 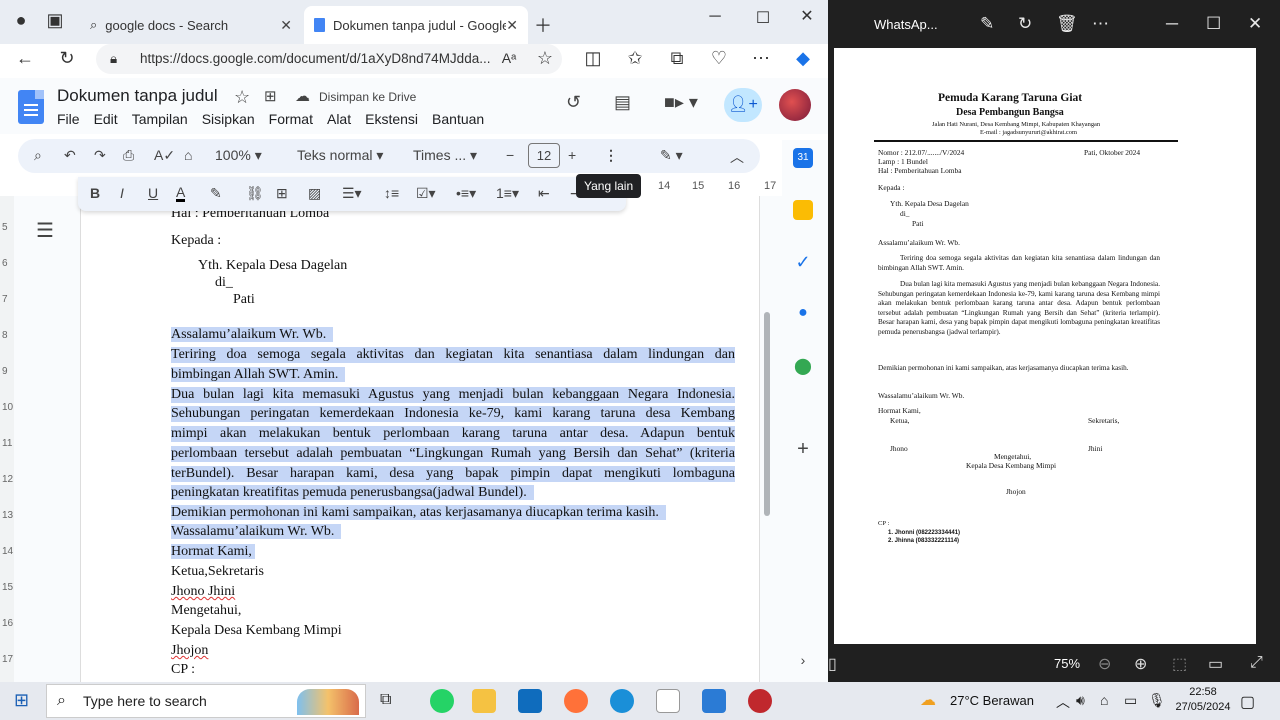 What do you see at coordinates (106, 119) in the screenshot?
I see `menu-edit: Edit` at bounding box center [106, 119].